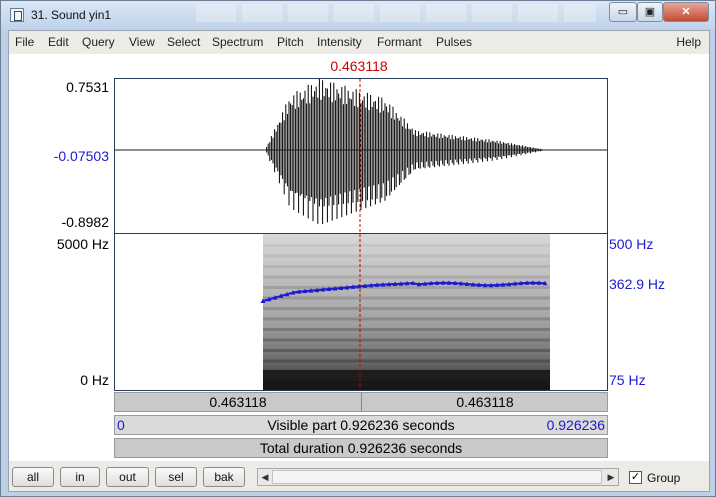 The width and height of the screenshot is (716, 497). I want to click on time-scrollbar: ◀ ▶, so click(438, 477).